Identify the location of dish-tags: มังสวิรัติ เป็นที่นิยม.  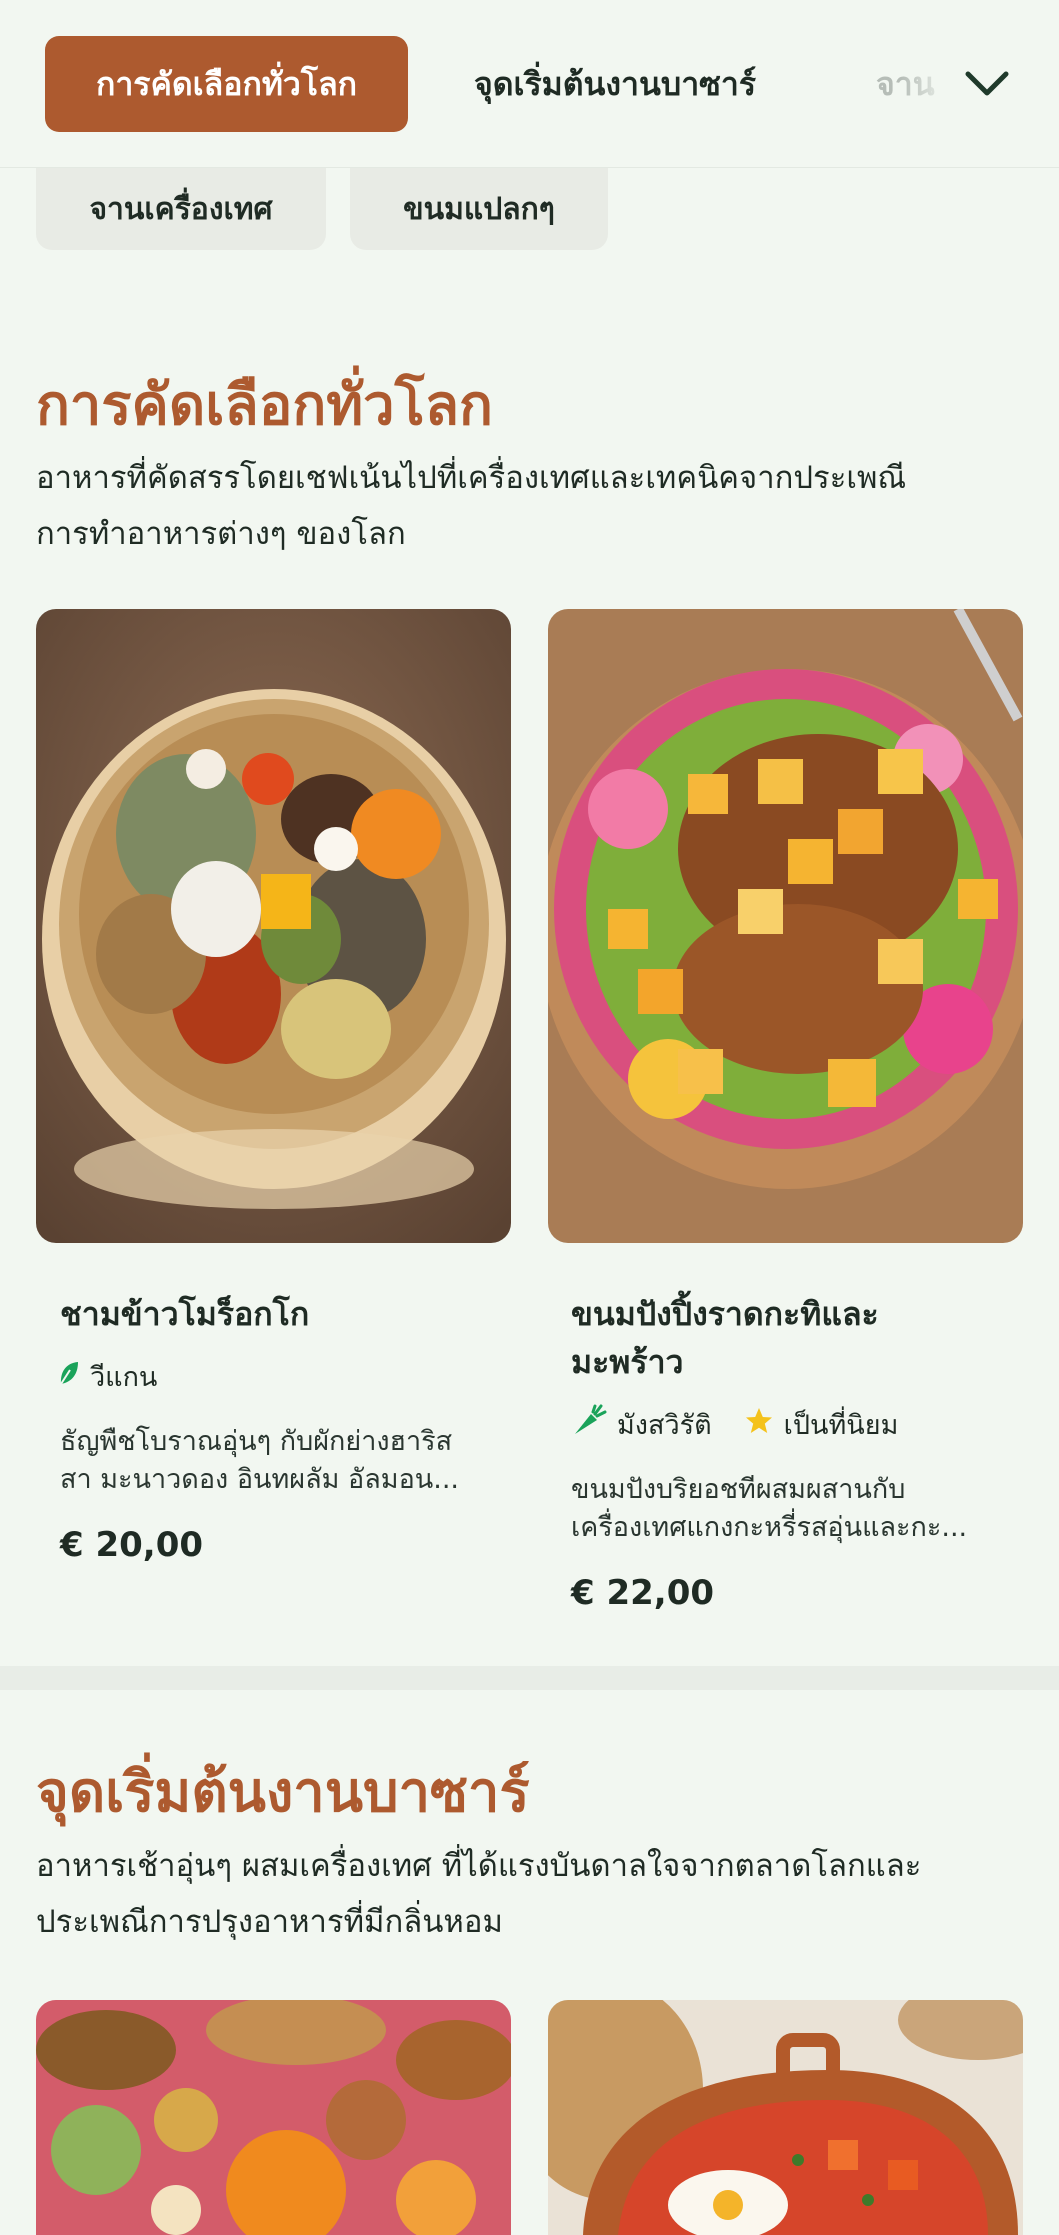
(745, 1424).